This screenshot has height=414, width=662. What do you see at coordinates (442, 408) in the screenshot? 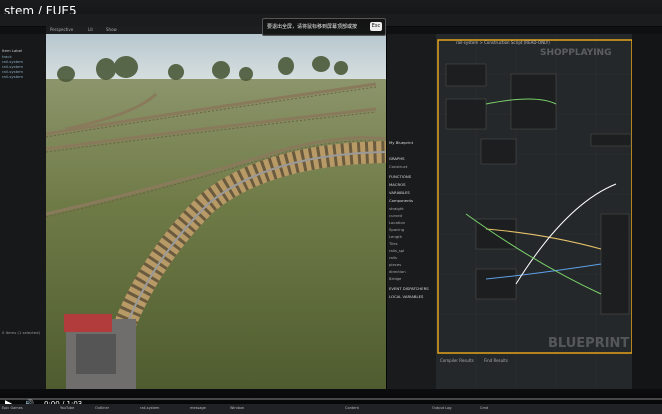
I see `taskbar-item: Output Log` at bounding box center [442, 408].